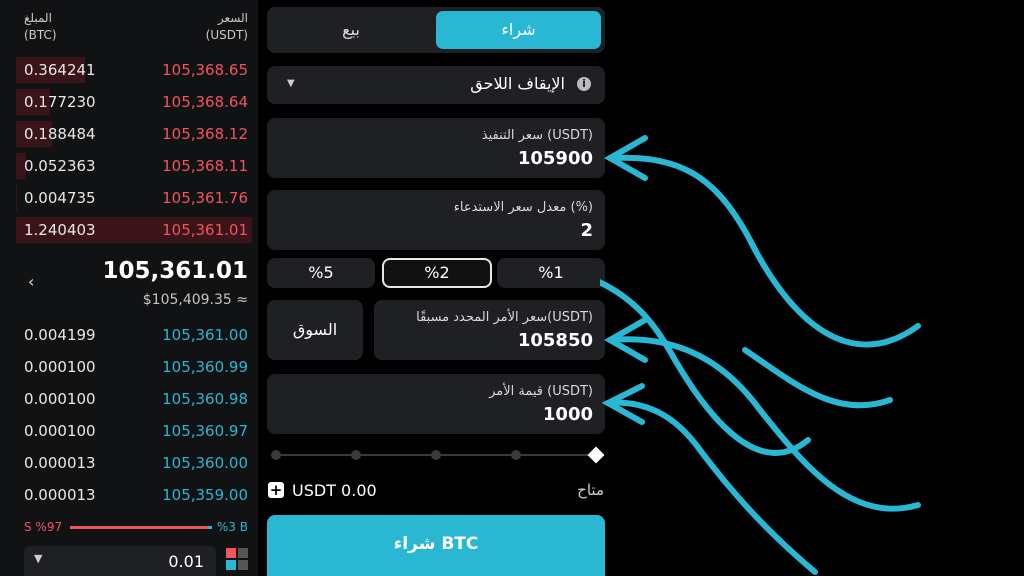 The image size is (1024, 576). I want to click on market-button: السوق, so click(315, 330).